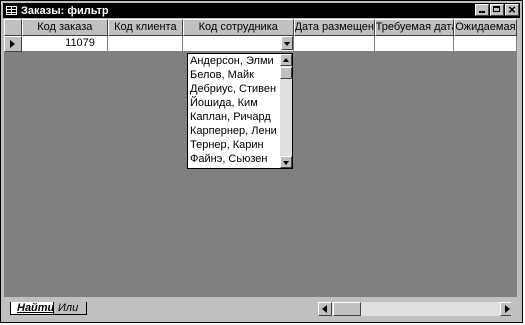 The width and height of the screenshot is (525, 325). Describe the element at coordinates (414, 44) in the screenshot. I see `required-date-cell` at that location.